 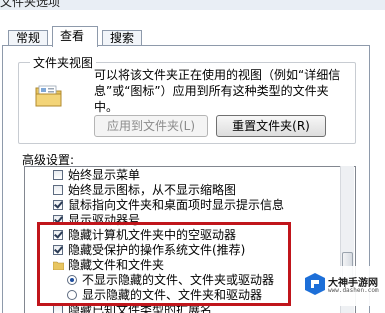 I want to click on list-item: 始终显示图标，从不显示缩略图, so click(x=182, y=190).